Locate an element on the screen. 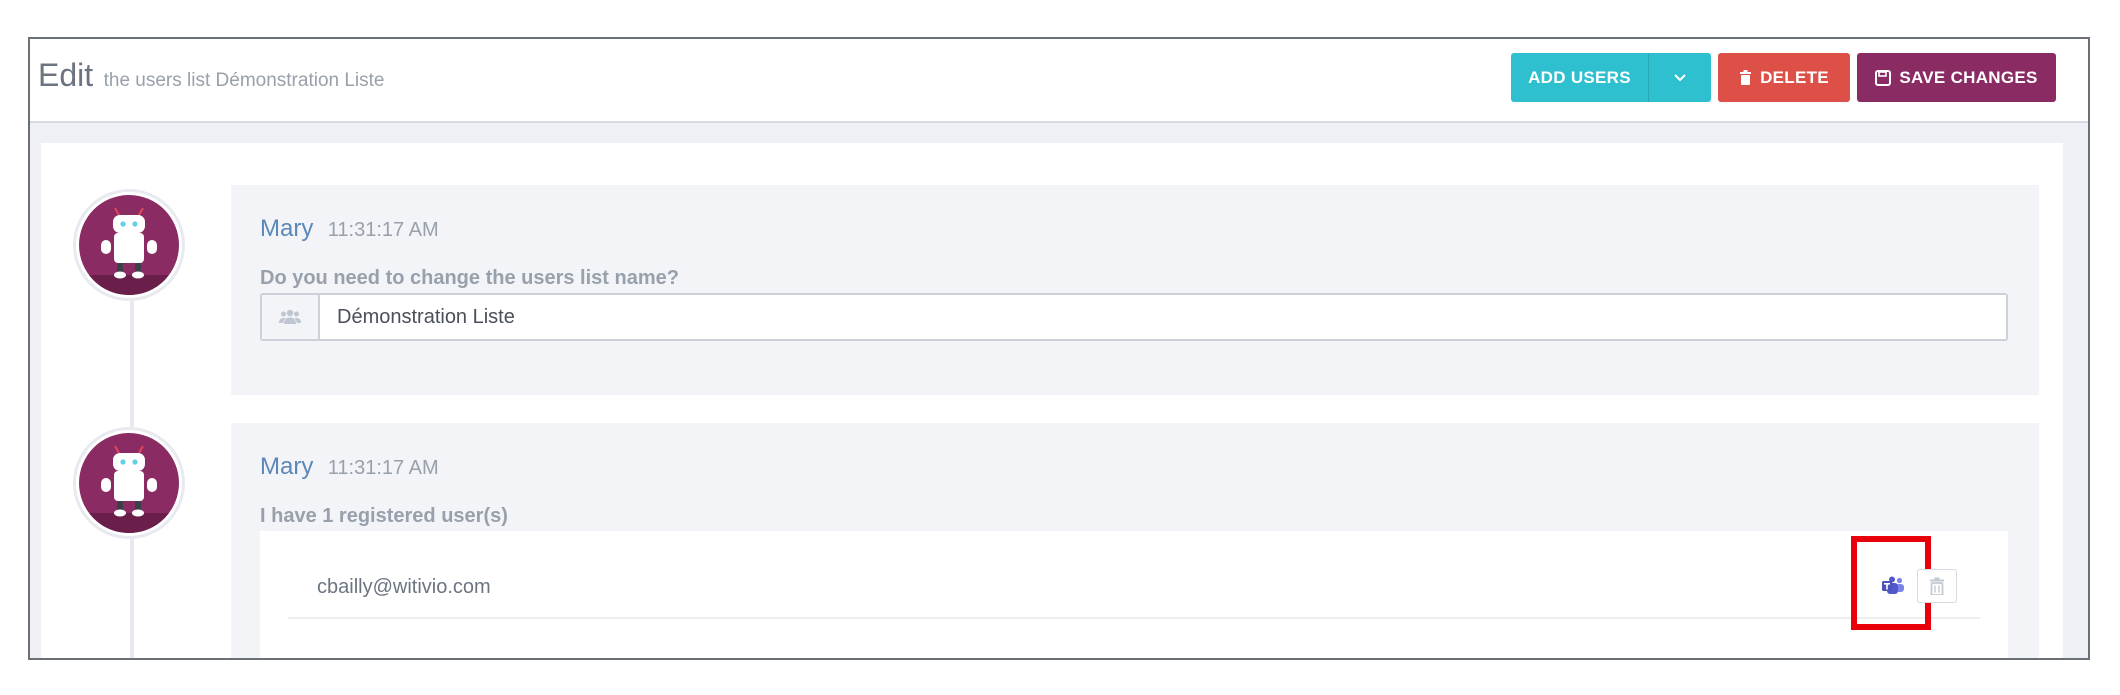  page-title-main: Edit is located at coordinates (66, 75).